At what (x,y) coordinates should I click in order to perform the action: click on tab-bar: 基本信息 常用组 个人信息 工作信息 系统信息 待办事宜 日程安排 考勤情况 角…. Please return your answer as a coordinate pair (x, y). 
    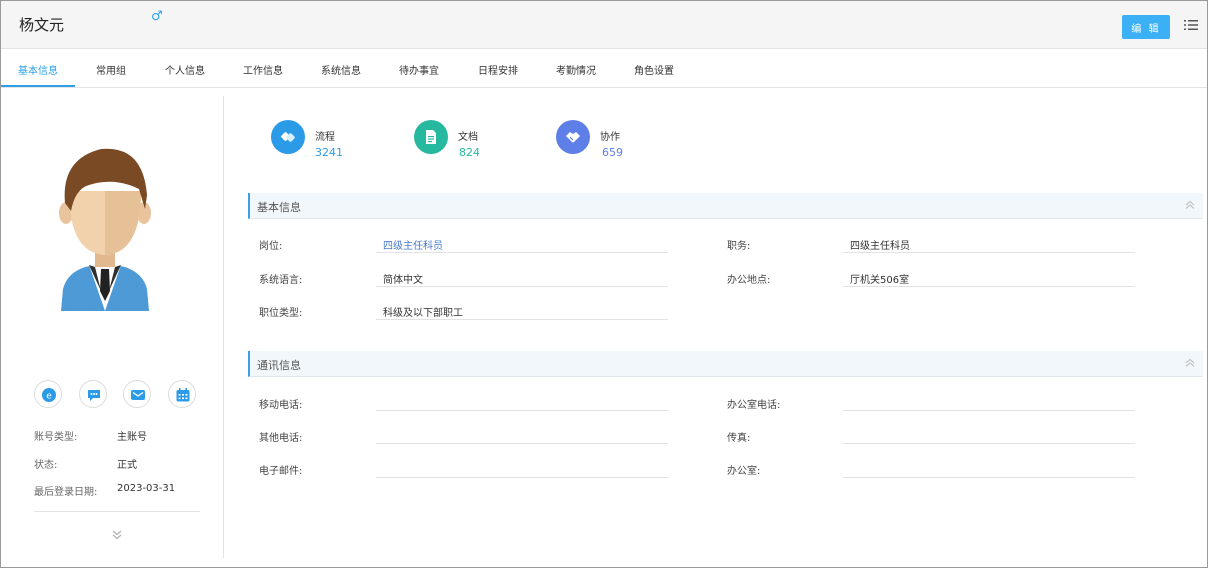
    Looking at the image, I should click on (604, 69).